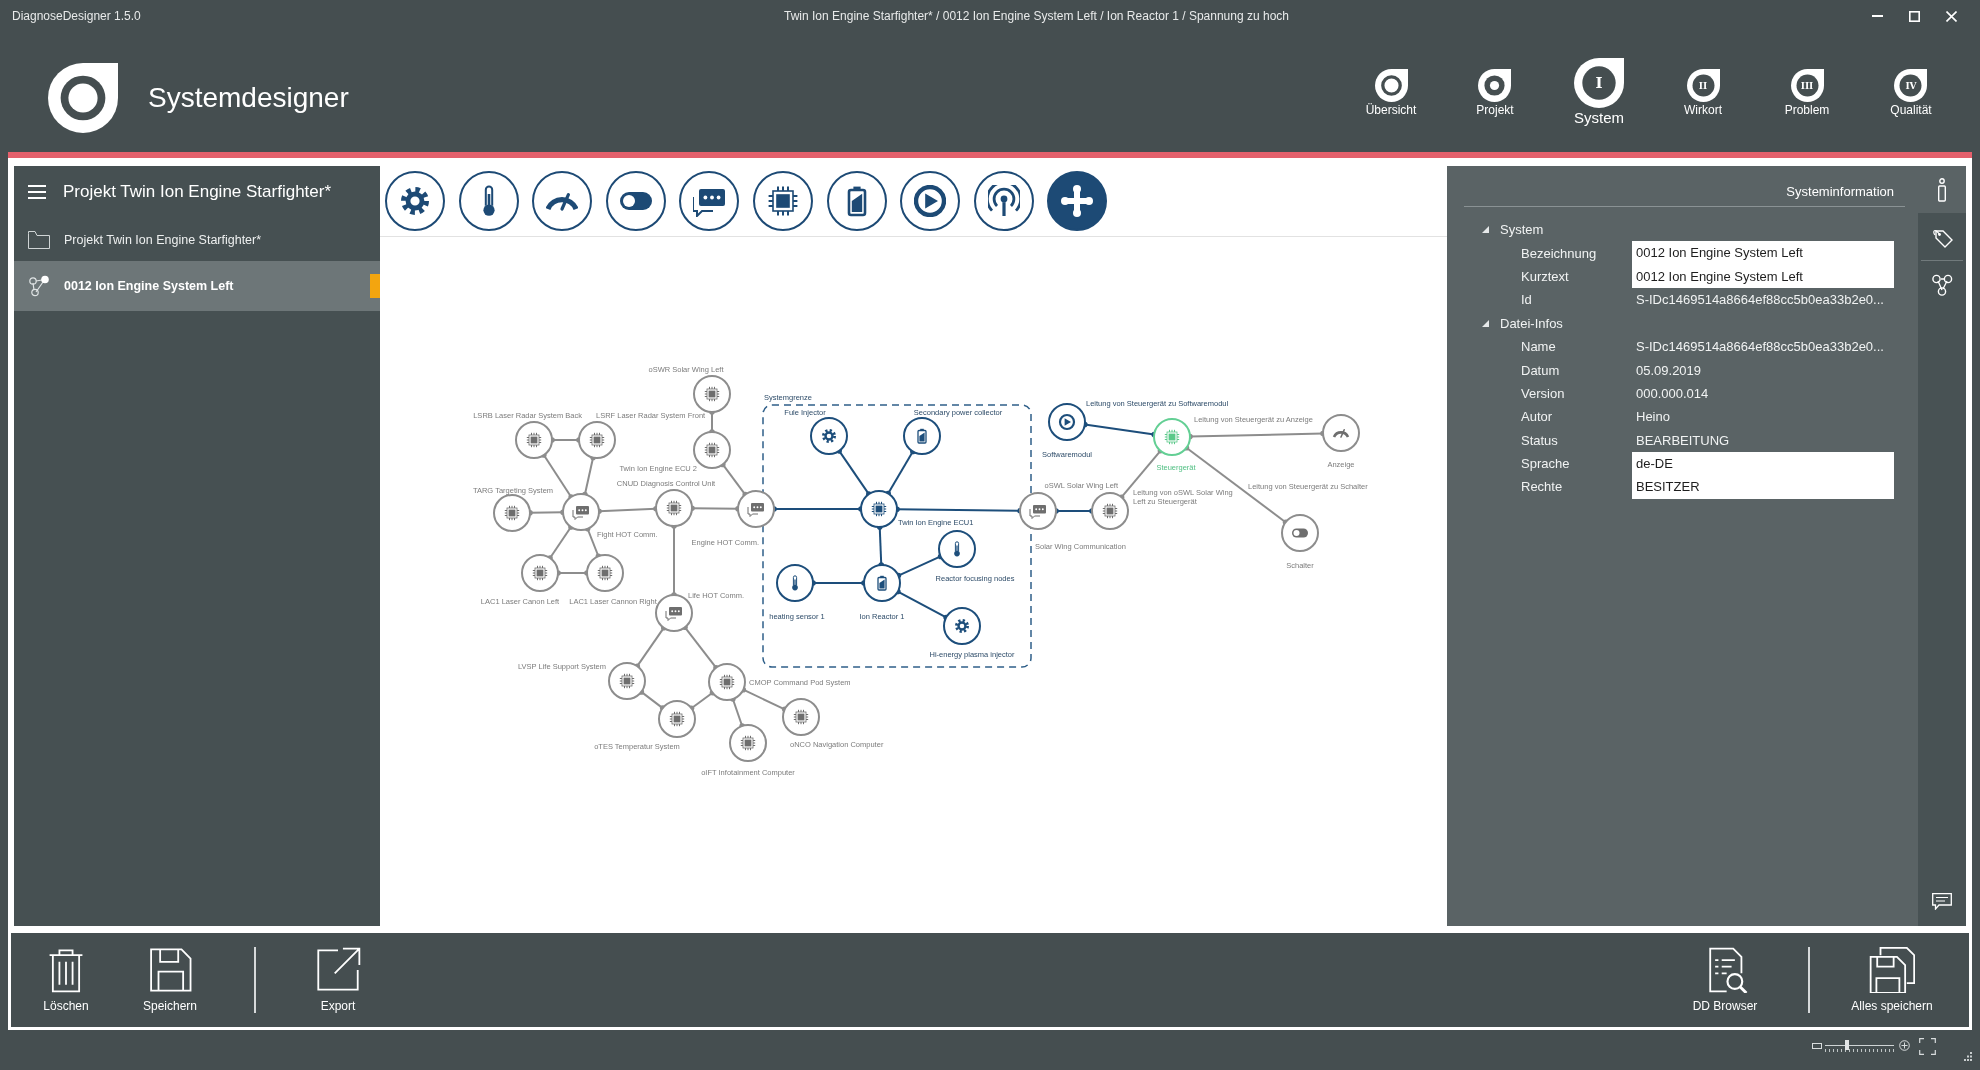 The height and width of the screenshot is (1070, 1980). Describe the element at coordinates (1672, 393) in the screenshot. I see `property-value: 000.000.014` at that location.